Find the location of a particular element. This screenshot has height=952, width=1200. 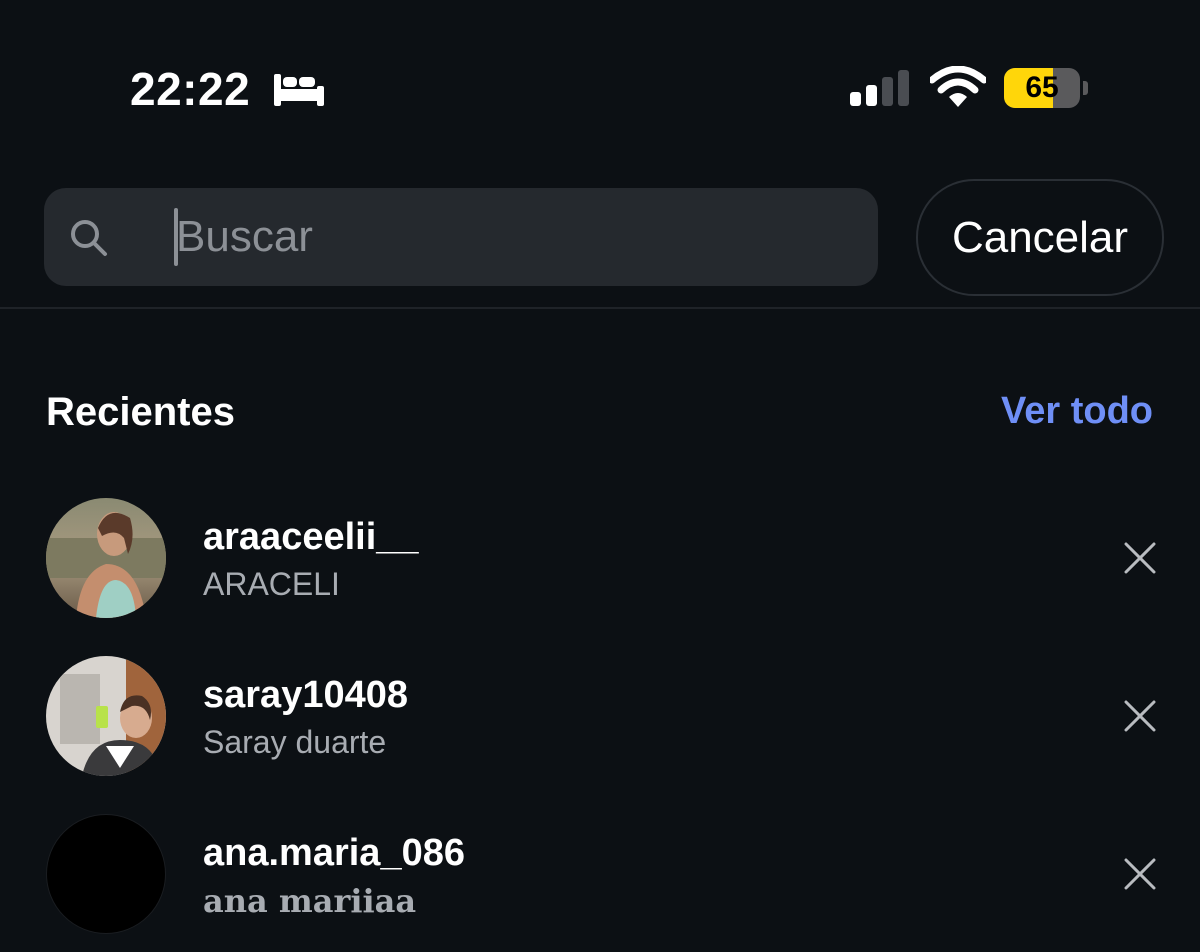

status-time: 22:22 is located at coordinates (190, 89).